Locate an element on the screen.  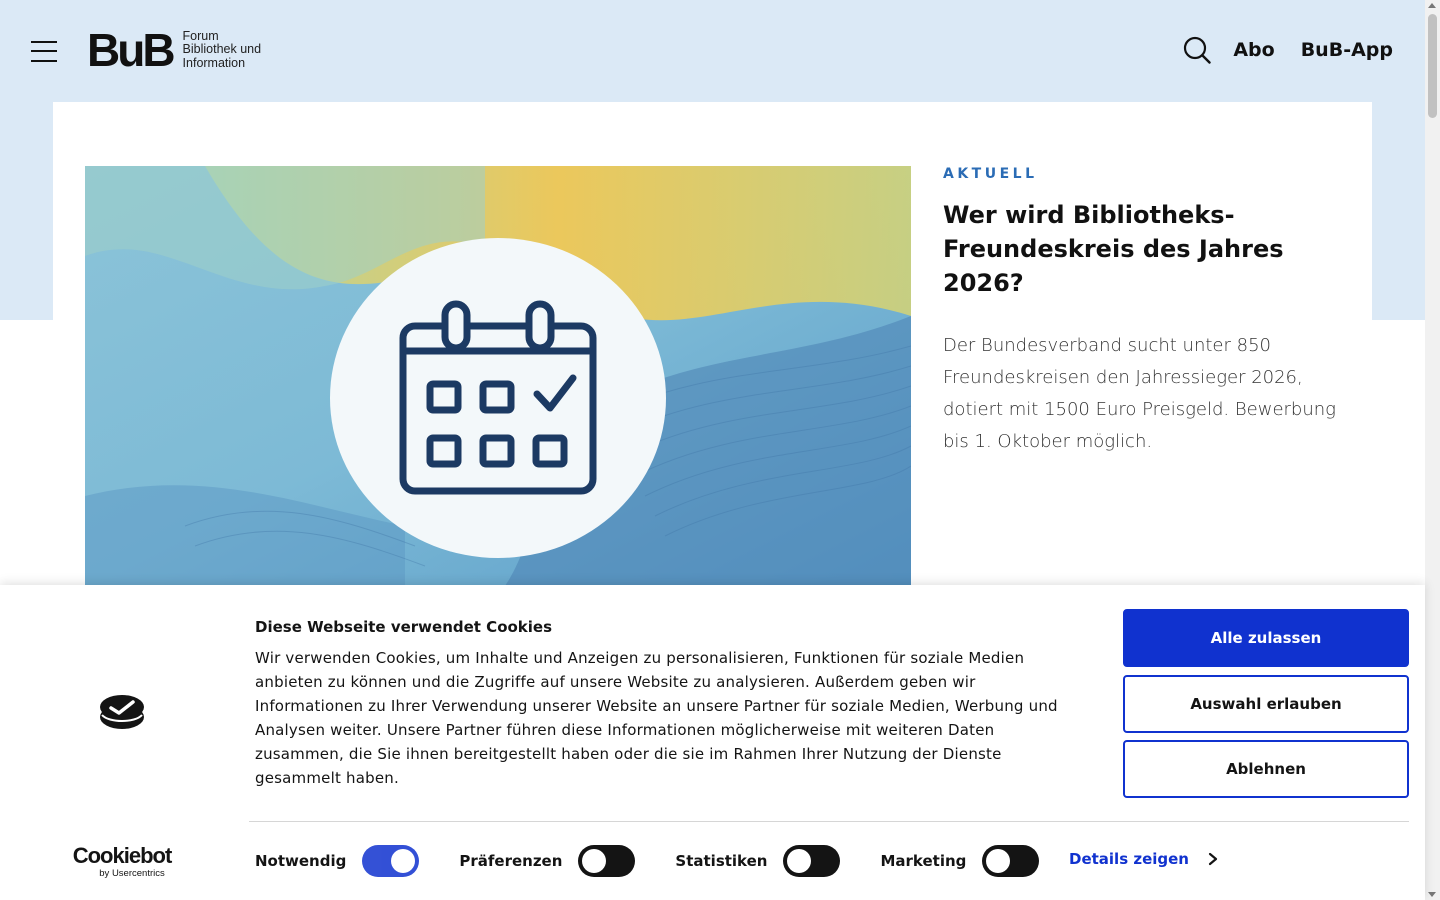
toggle-label: Marketing is located at coordinates (923, 860).